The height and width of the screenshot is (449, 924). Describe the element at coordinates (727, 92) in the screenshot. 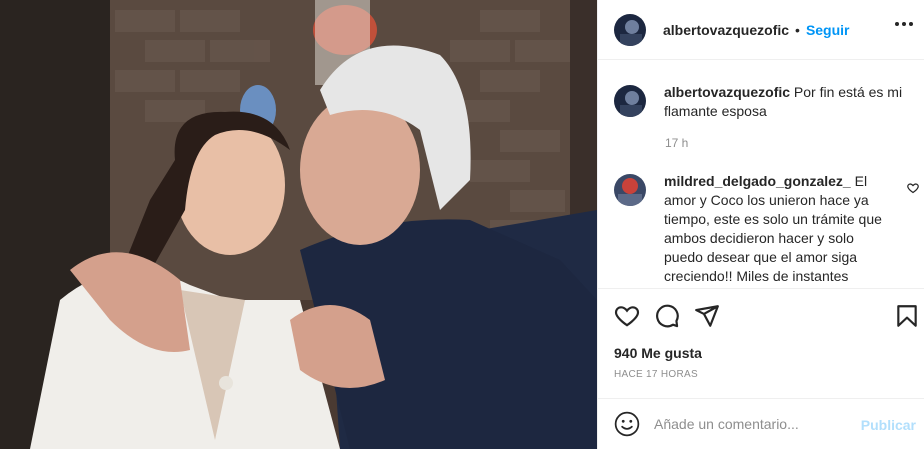

I see `caption-username: albertovazquezofic` at that location.